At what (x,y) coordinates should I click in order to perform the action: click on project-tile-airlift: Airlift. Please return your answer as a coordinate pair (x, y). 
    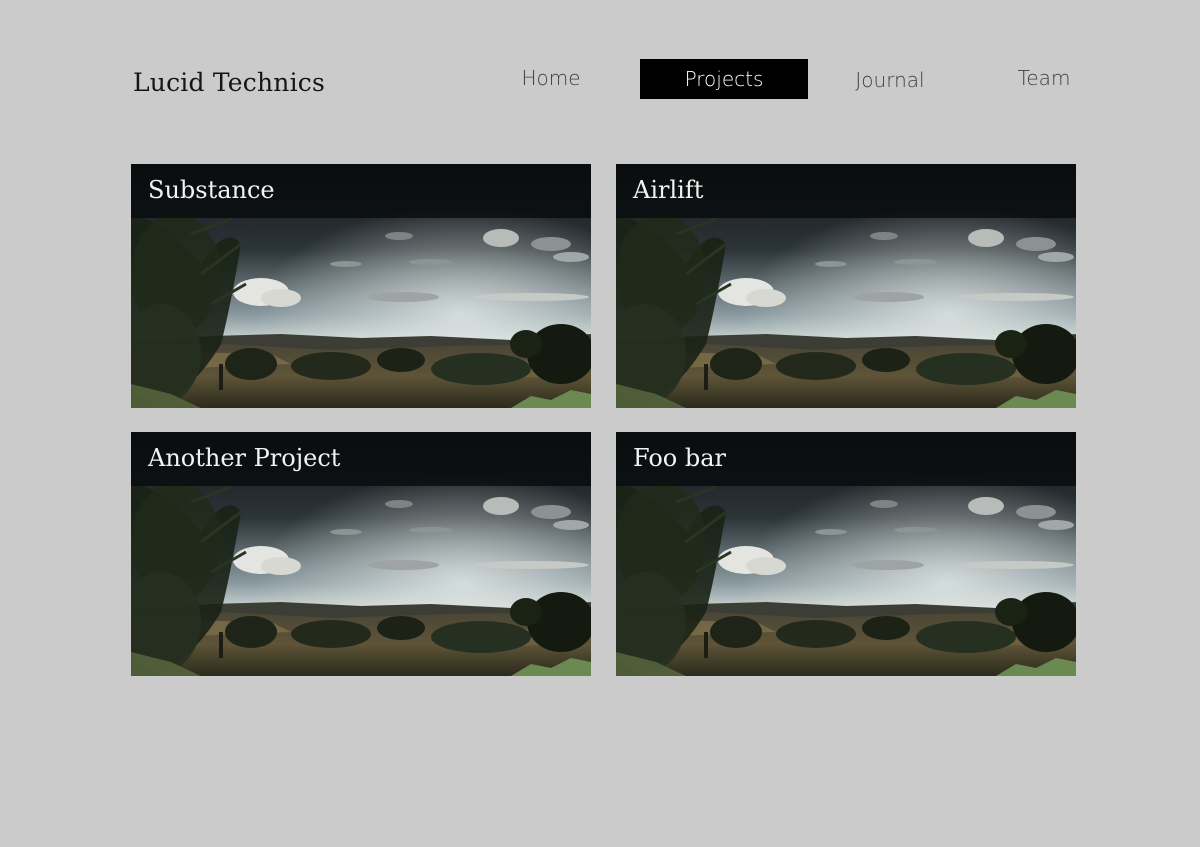
    Looking at the image, I should click on (846, 286).